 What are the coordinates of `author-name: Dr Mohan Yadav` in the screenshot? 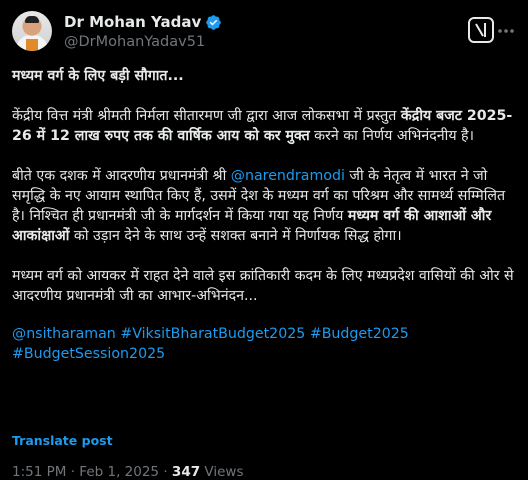 It's located at (132, 22).